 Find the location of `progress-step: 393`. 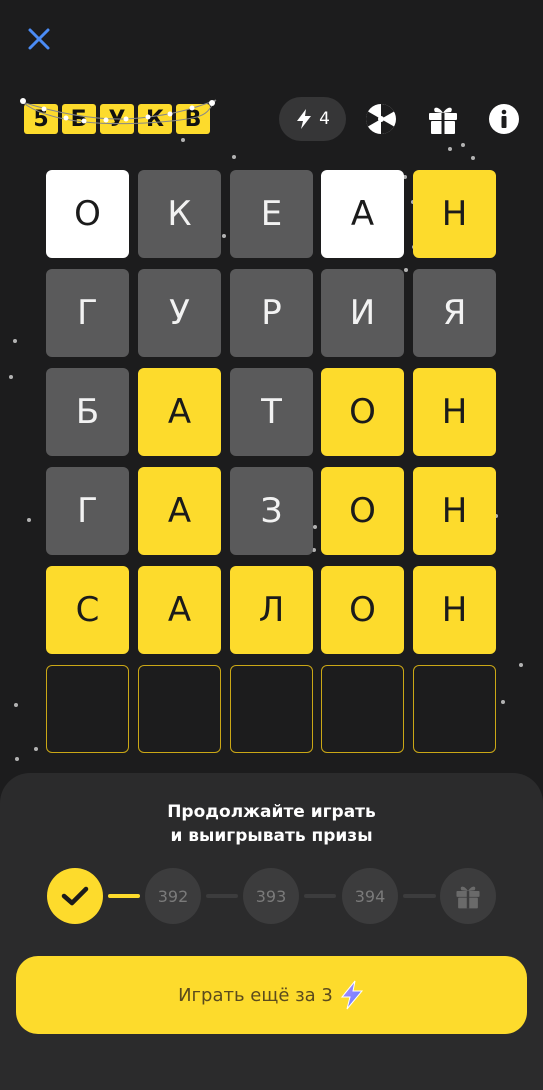

progress-step: 393 is located at coordinates (271, 896).